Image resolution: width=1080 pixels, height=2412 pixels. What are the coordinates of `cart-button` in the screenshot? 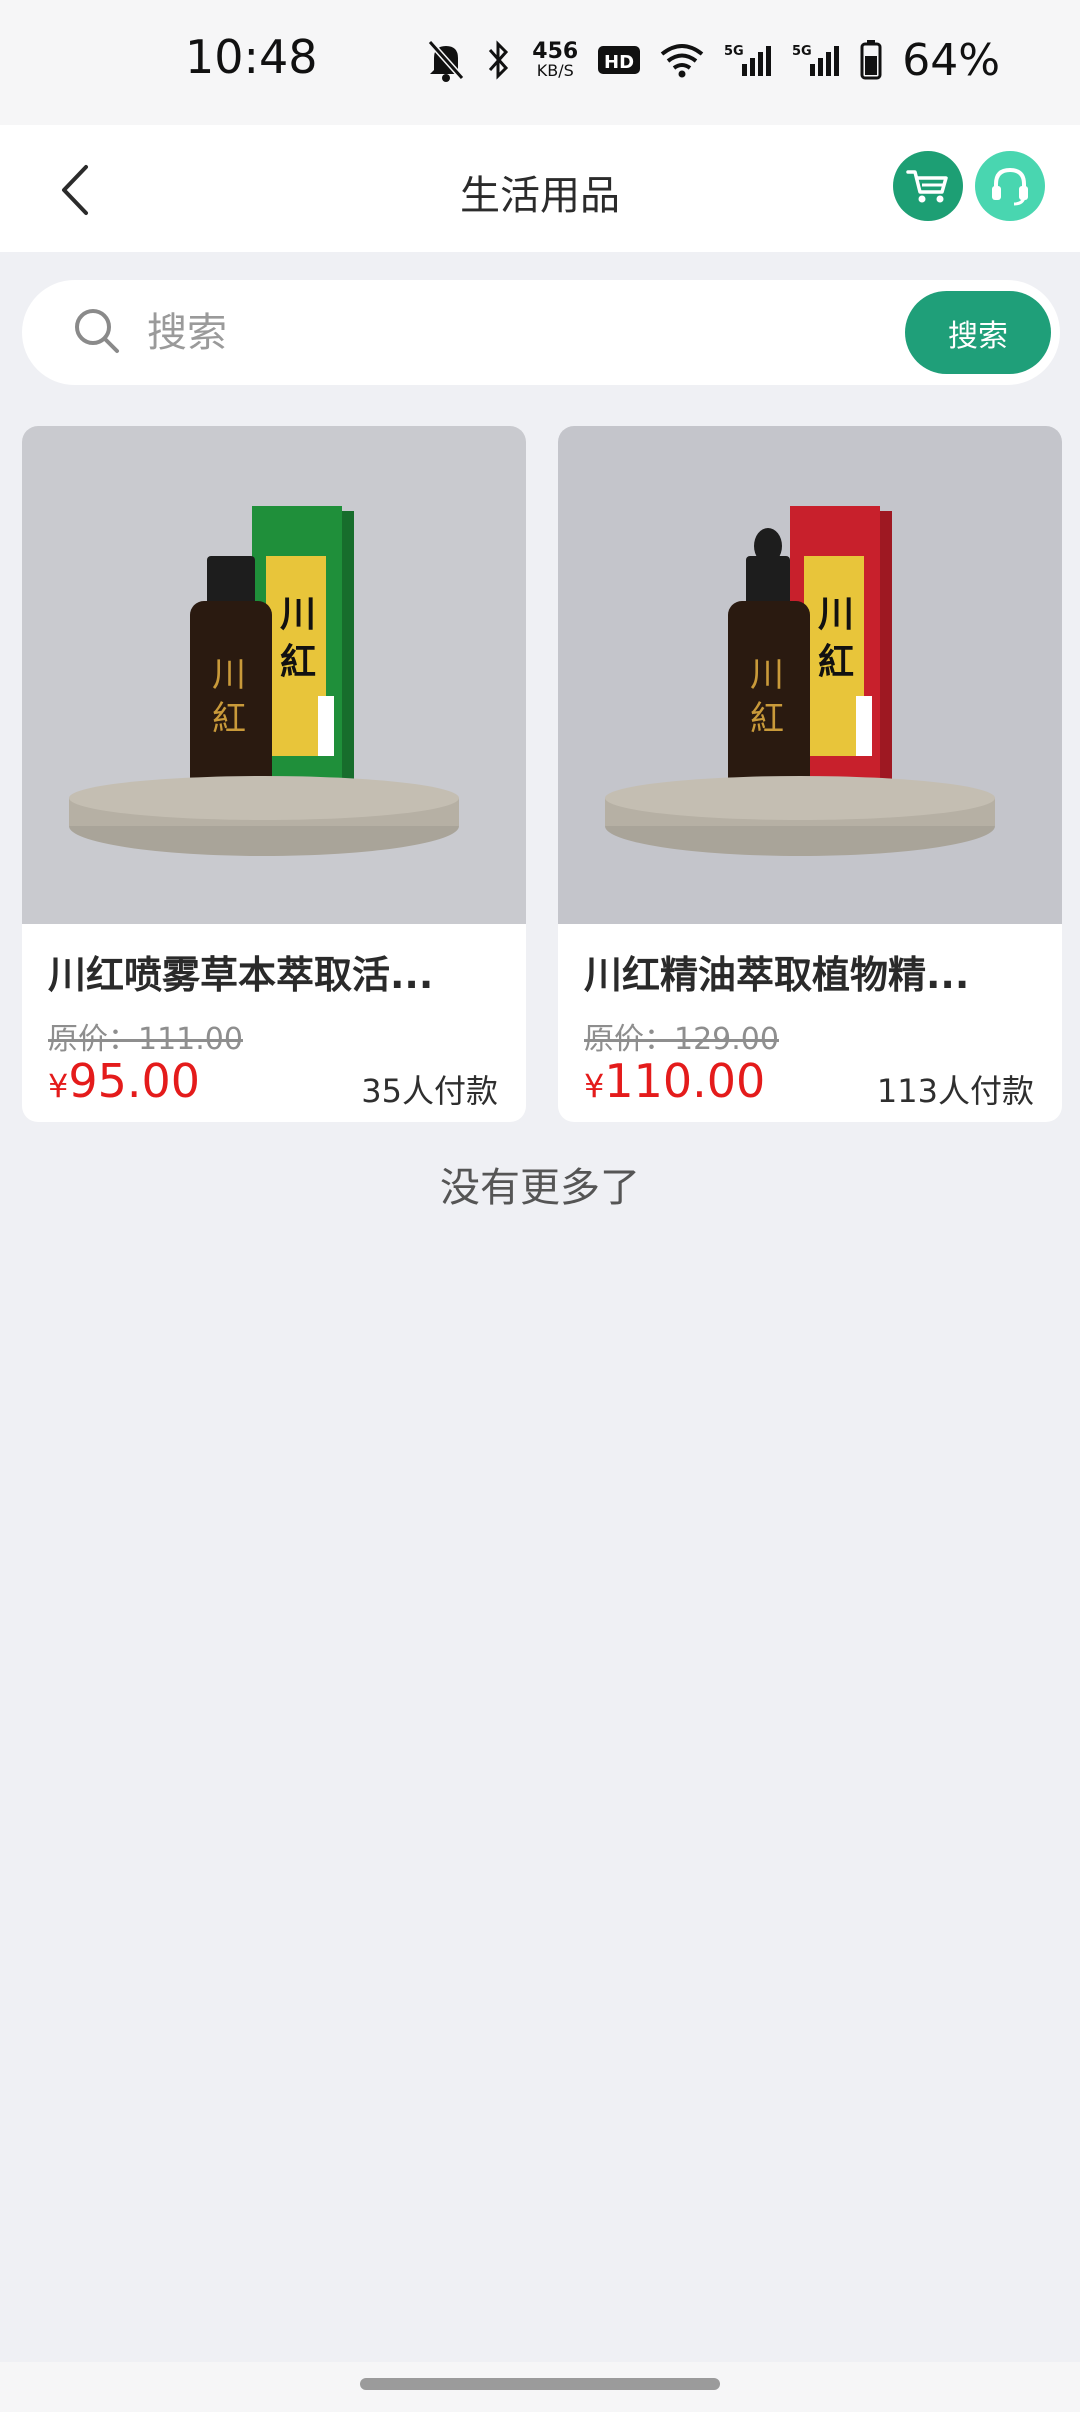 It's located at (928, 186).